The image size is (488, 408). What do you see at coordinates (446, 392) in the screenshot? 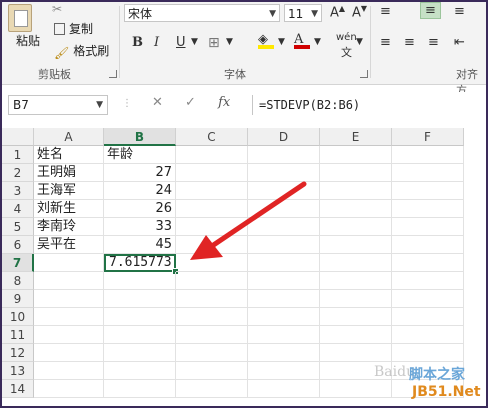
I see `site-url-watermark: JB51.Net` at bounding box center [446, 392].